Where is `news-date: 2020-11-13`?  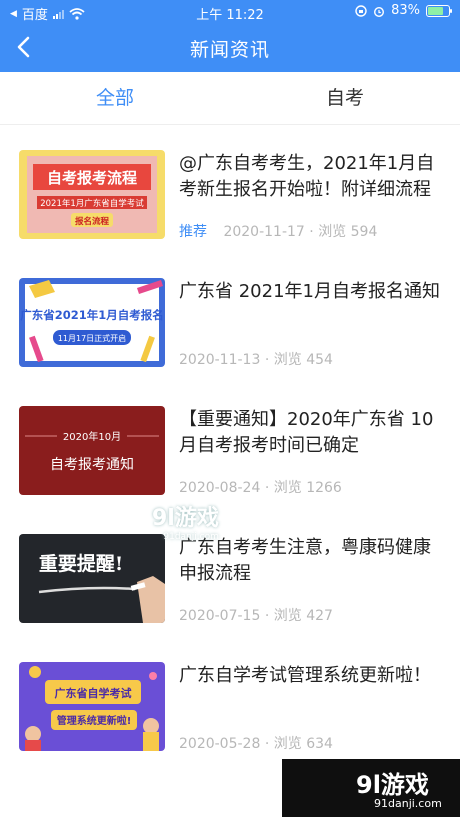
news-date: 2020-11-13 is located at coordinates (220, 360).